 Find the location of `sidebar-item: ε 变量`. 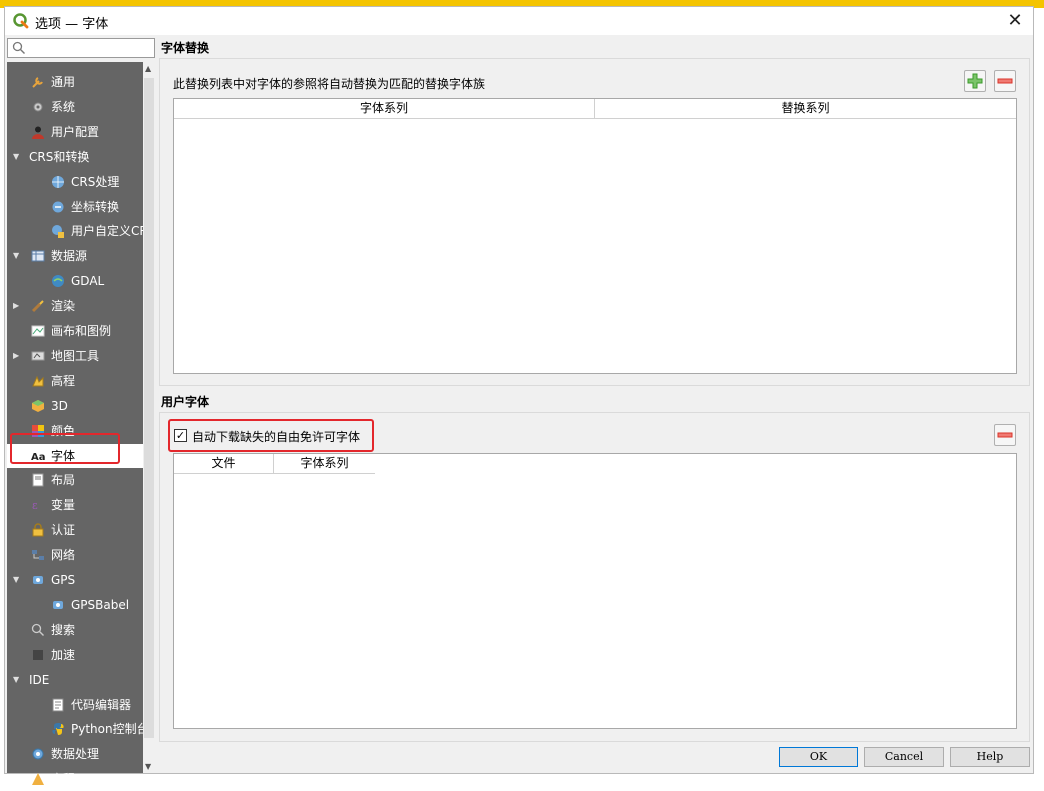

sidebar-item: ε 变量 is located at coordinates (75, 505).